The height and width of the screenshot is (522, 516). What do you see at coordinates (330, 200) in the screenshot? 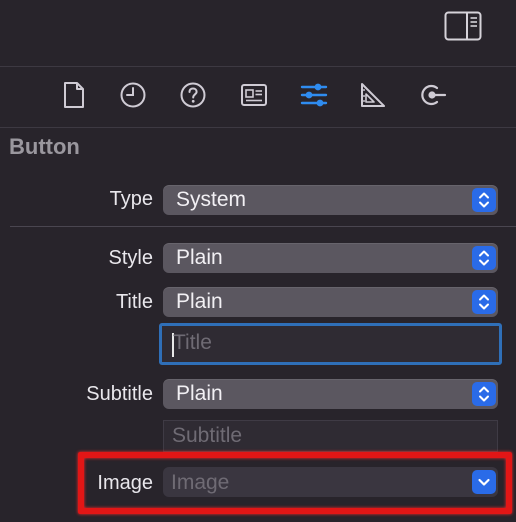
I see `type-popup: System` at bounding box center [330, 200].